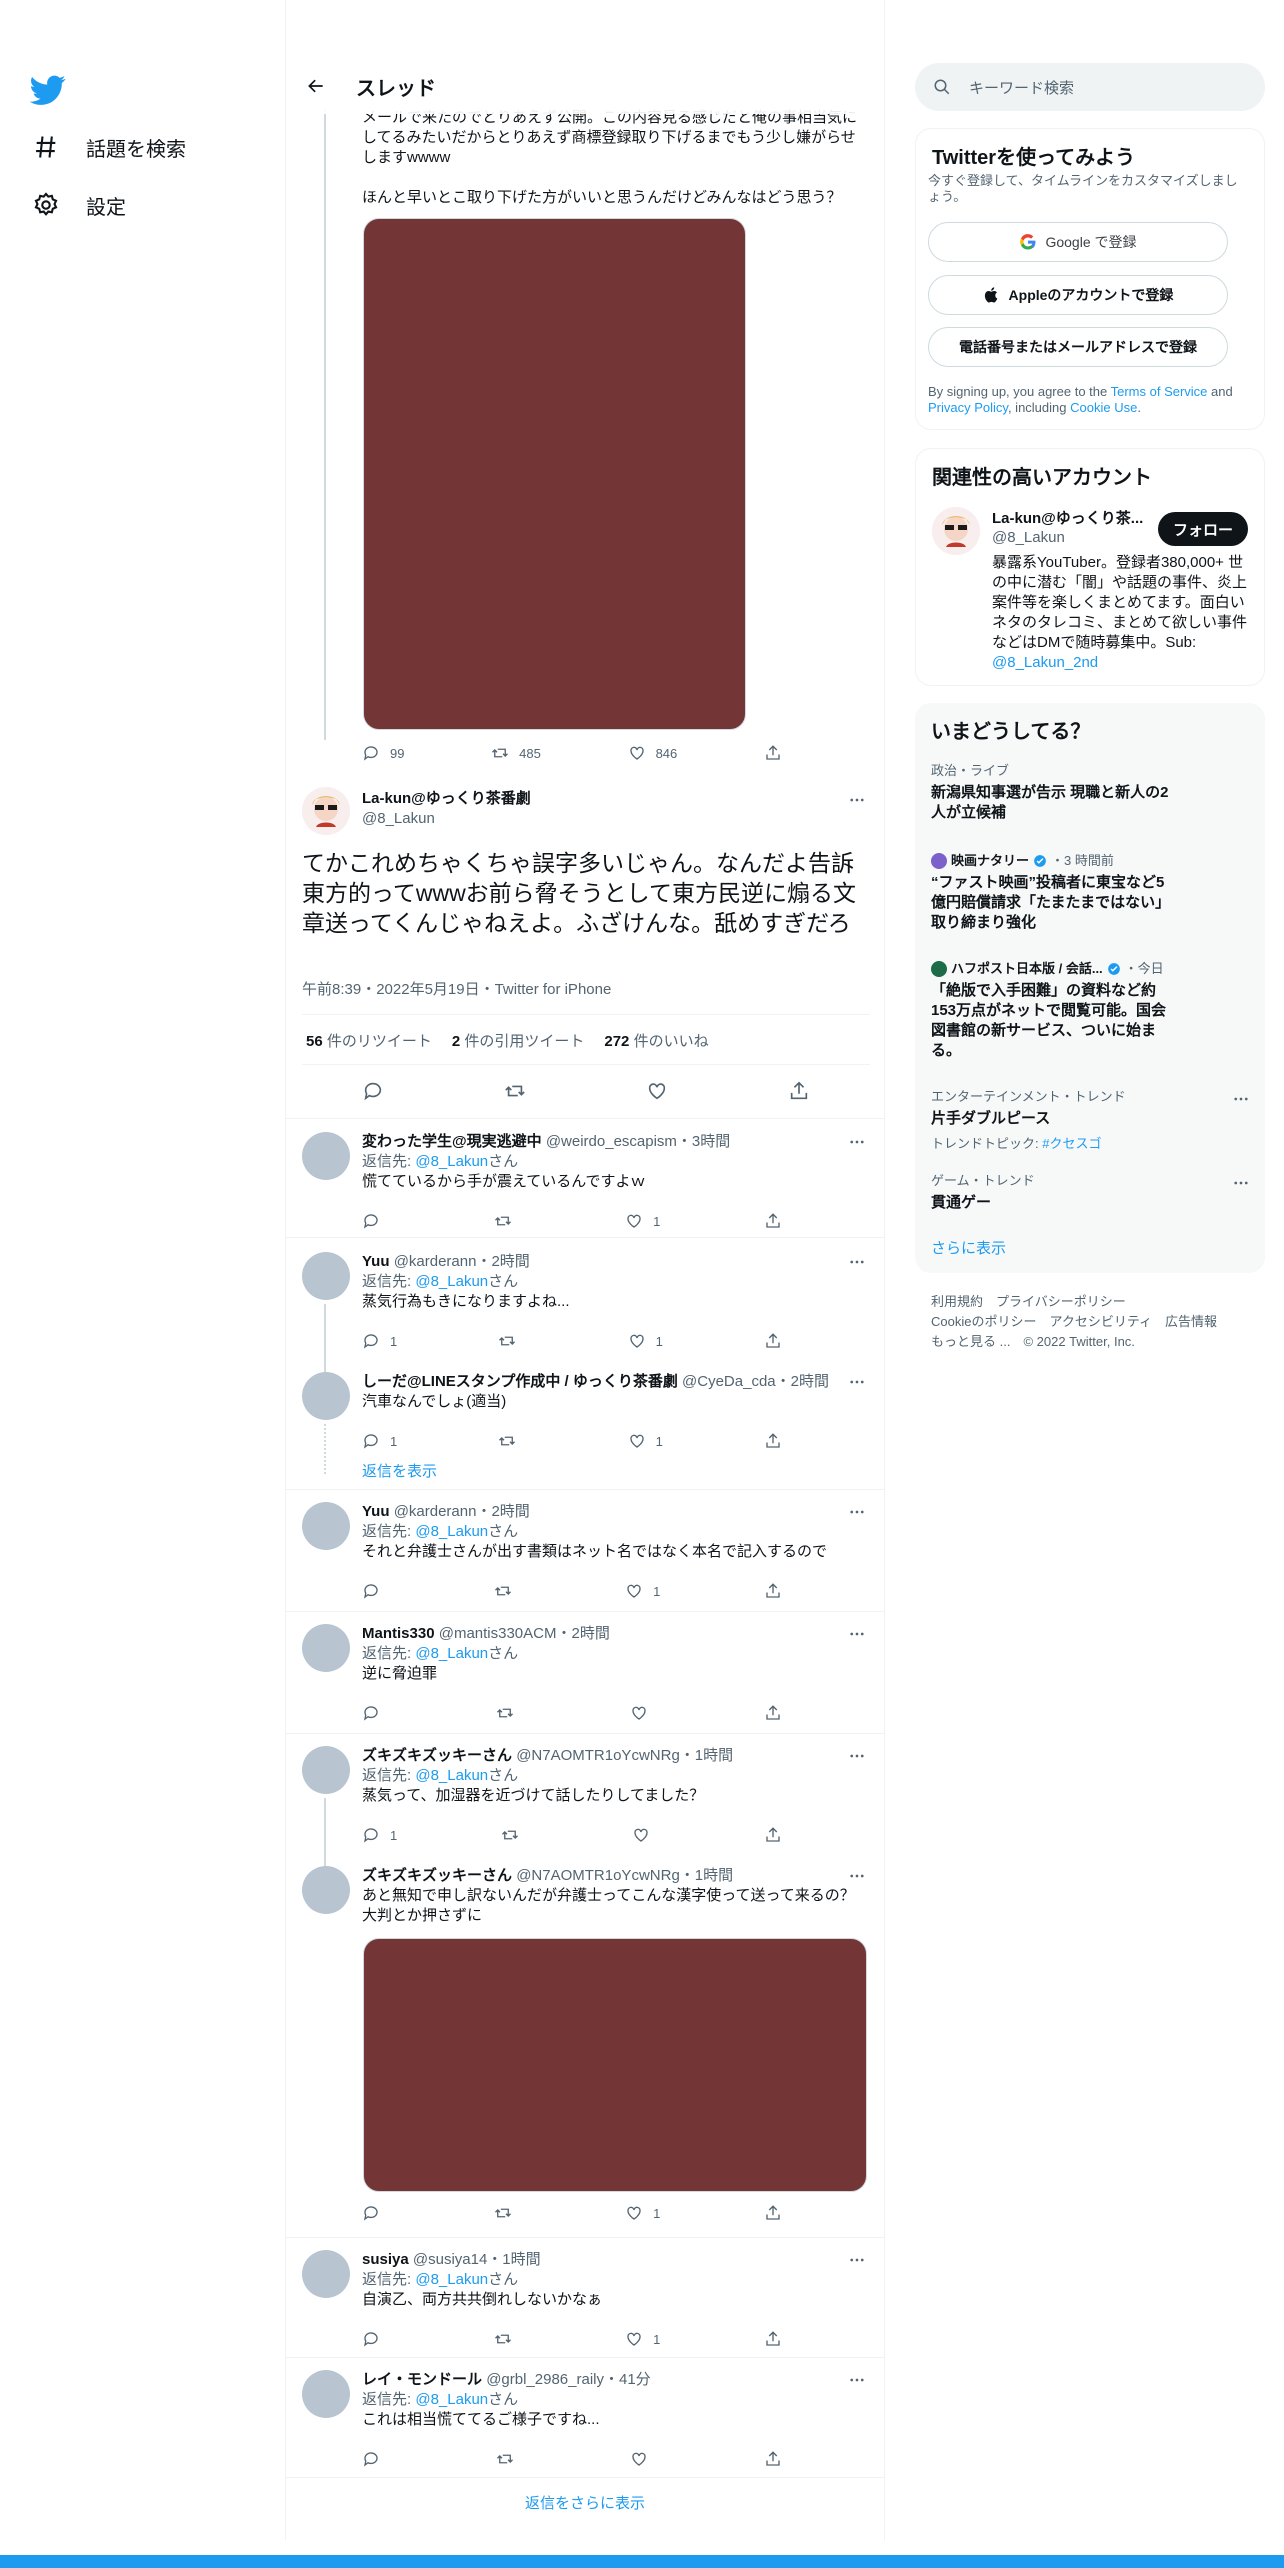 The width and height of the screenshot is (1284, 2568). What do you see at coordinates (316, 86) in the screenshot?
I see `back-arrow-icon` at bounding box center [316, 86].